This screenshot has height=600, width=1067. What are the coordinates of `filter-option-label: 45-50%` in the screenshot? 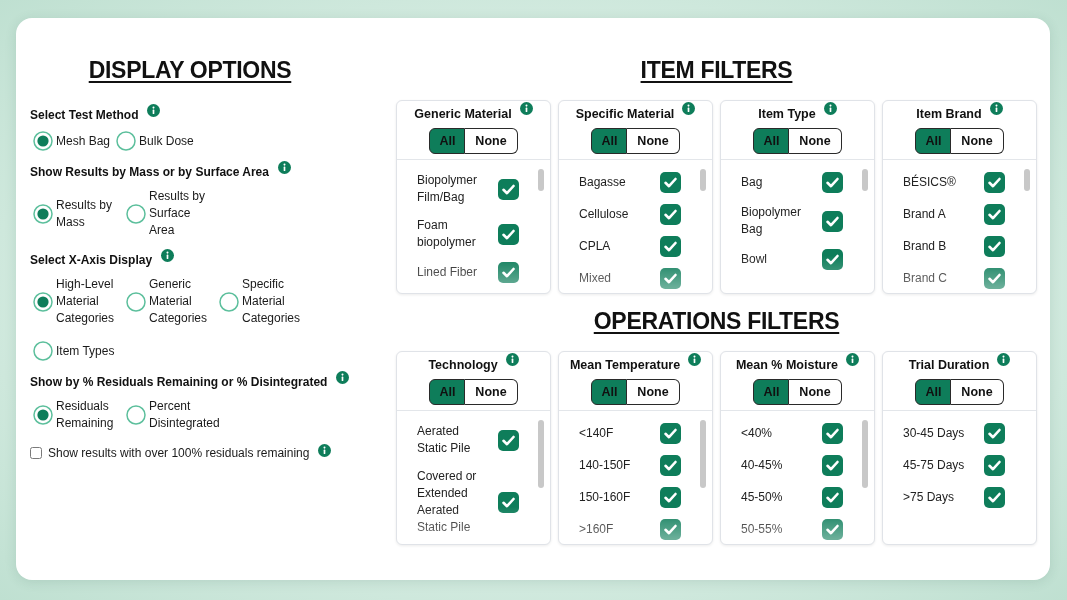 It's located at (762, 497).